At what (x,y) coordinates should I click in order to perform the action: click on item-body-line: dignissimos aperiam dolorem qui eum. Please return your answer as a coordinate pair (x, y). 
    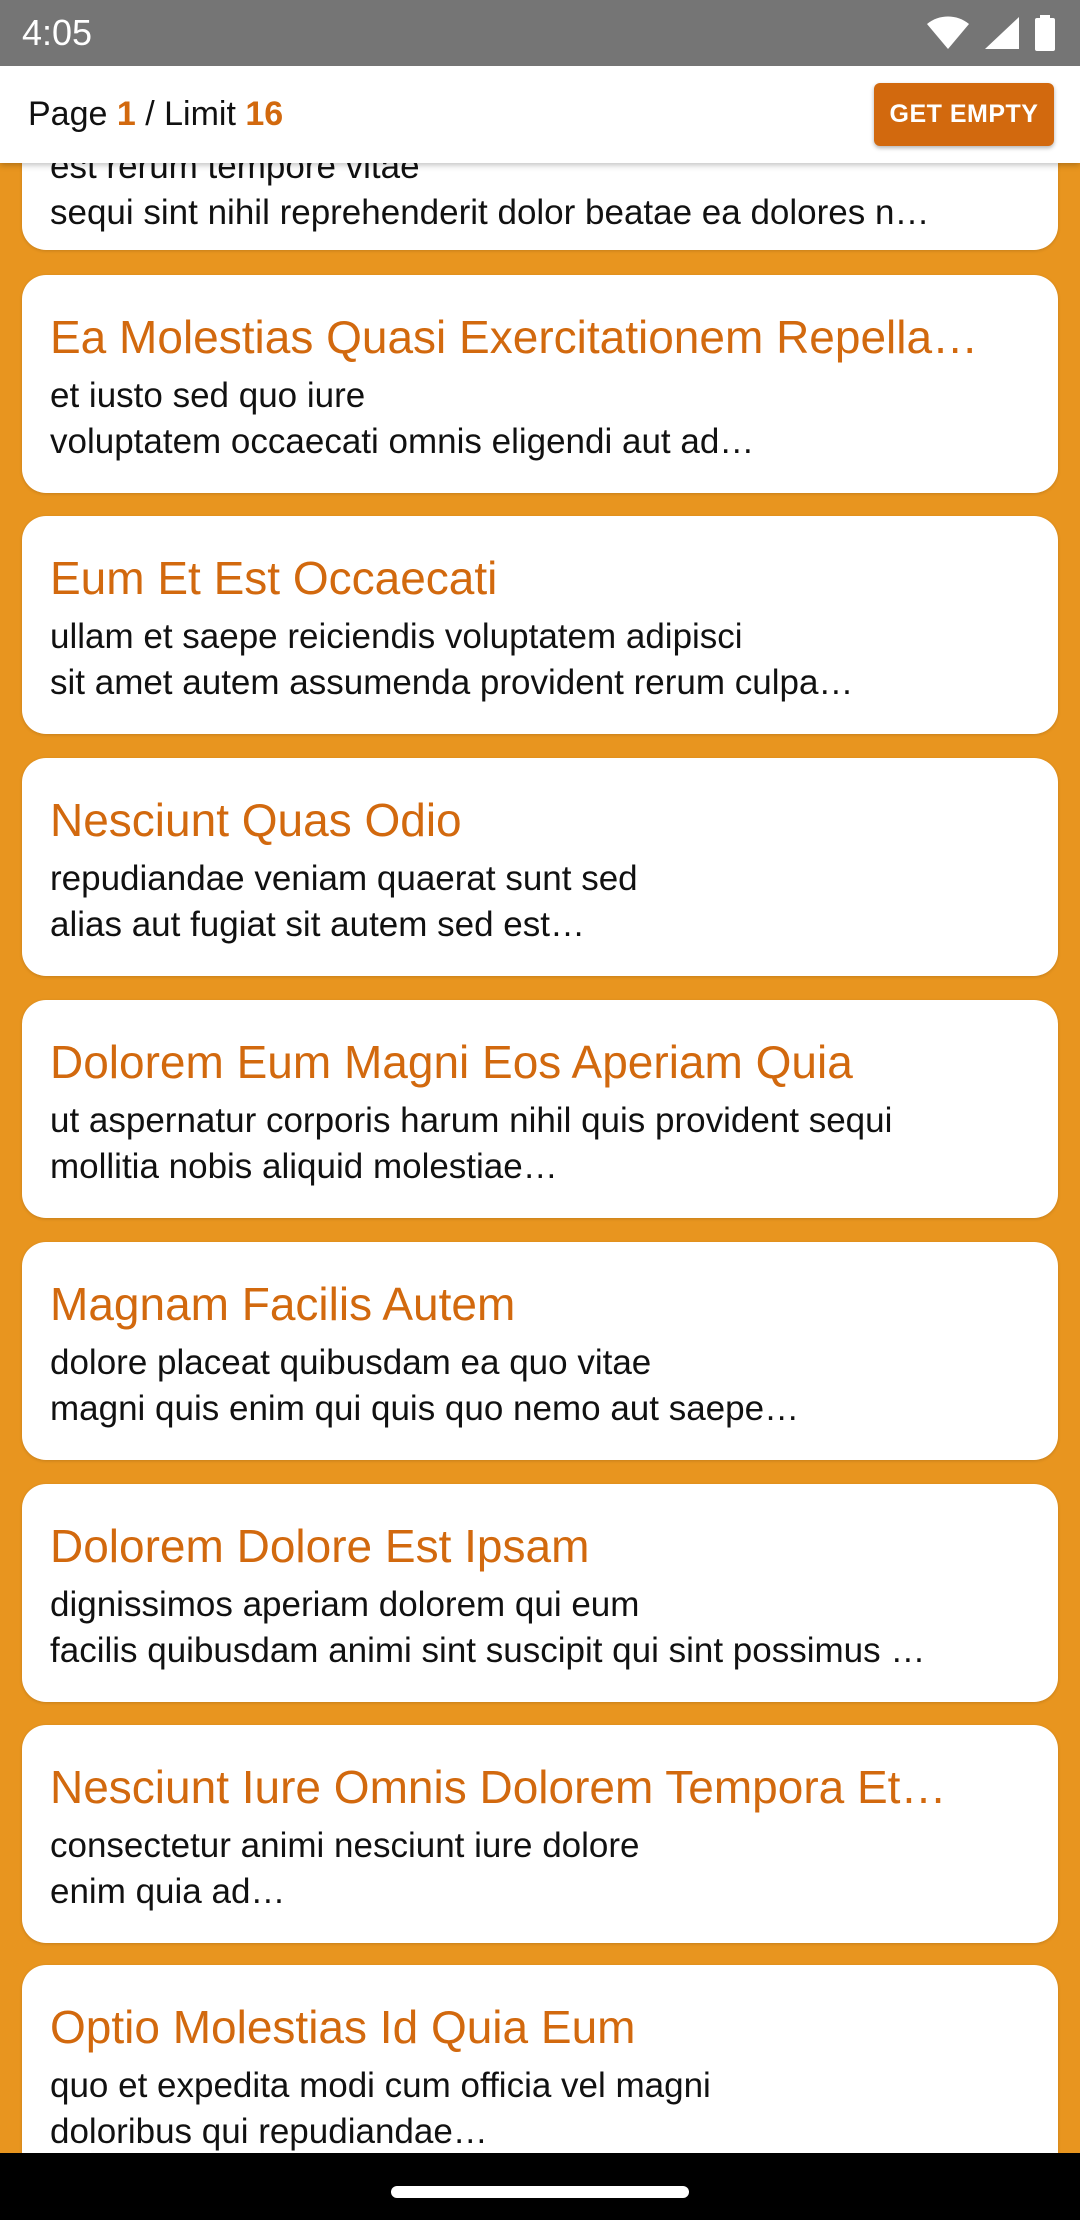
    Looking at the image, I should click on (345, 1604).